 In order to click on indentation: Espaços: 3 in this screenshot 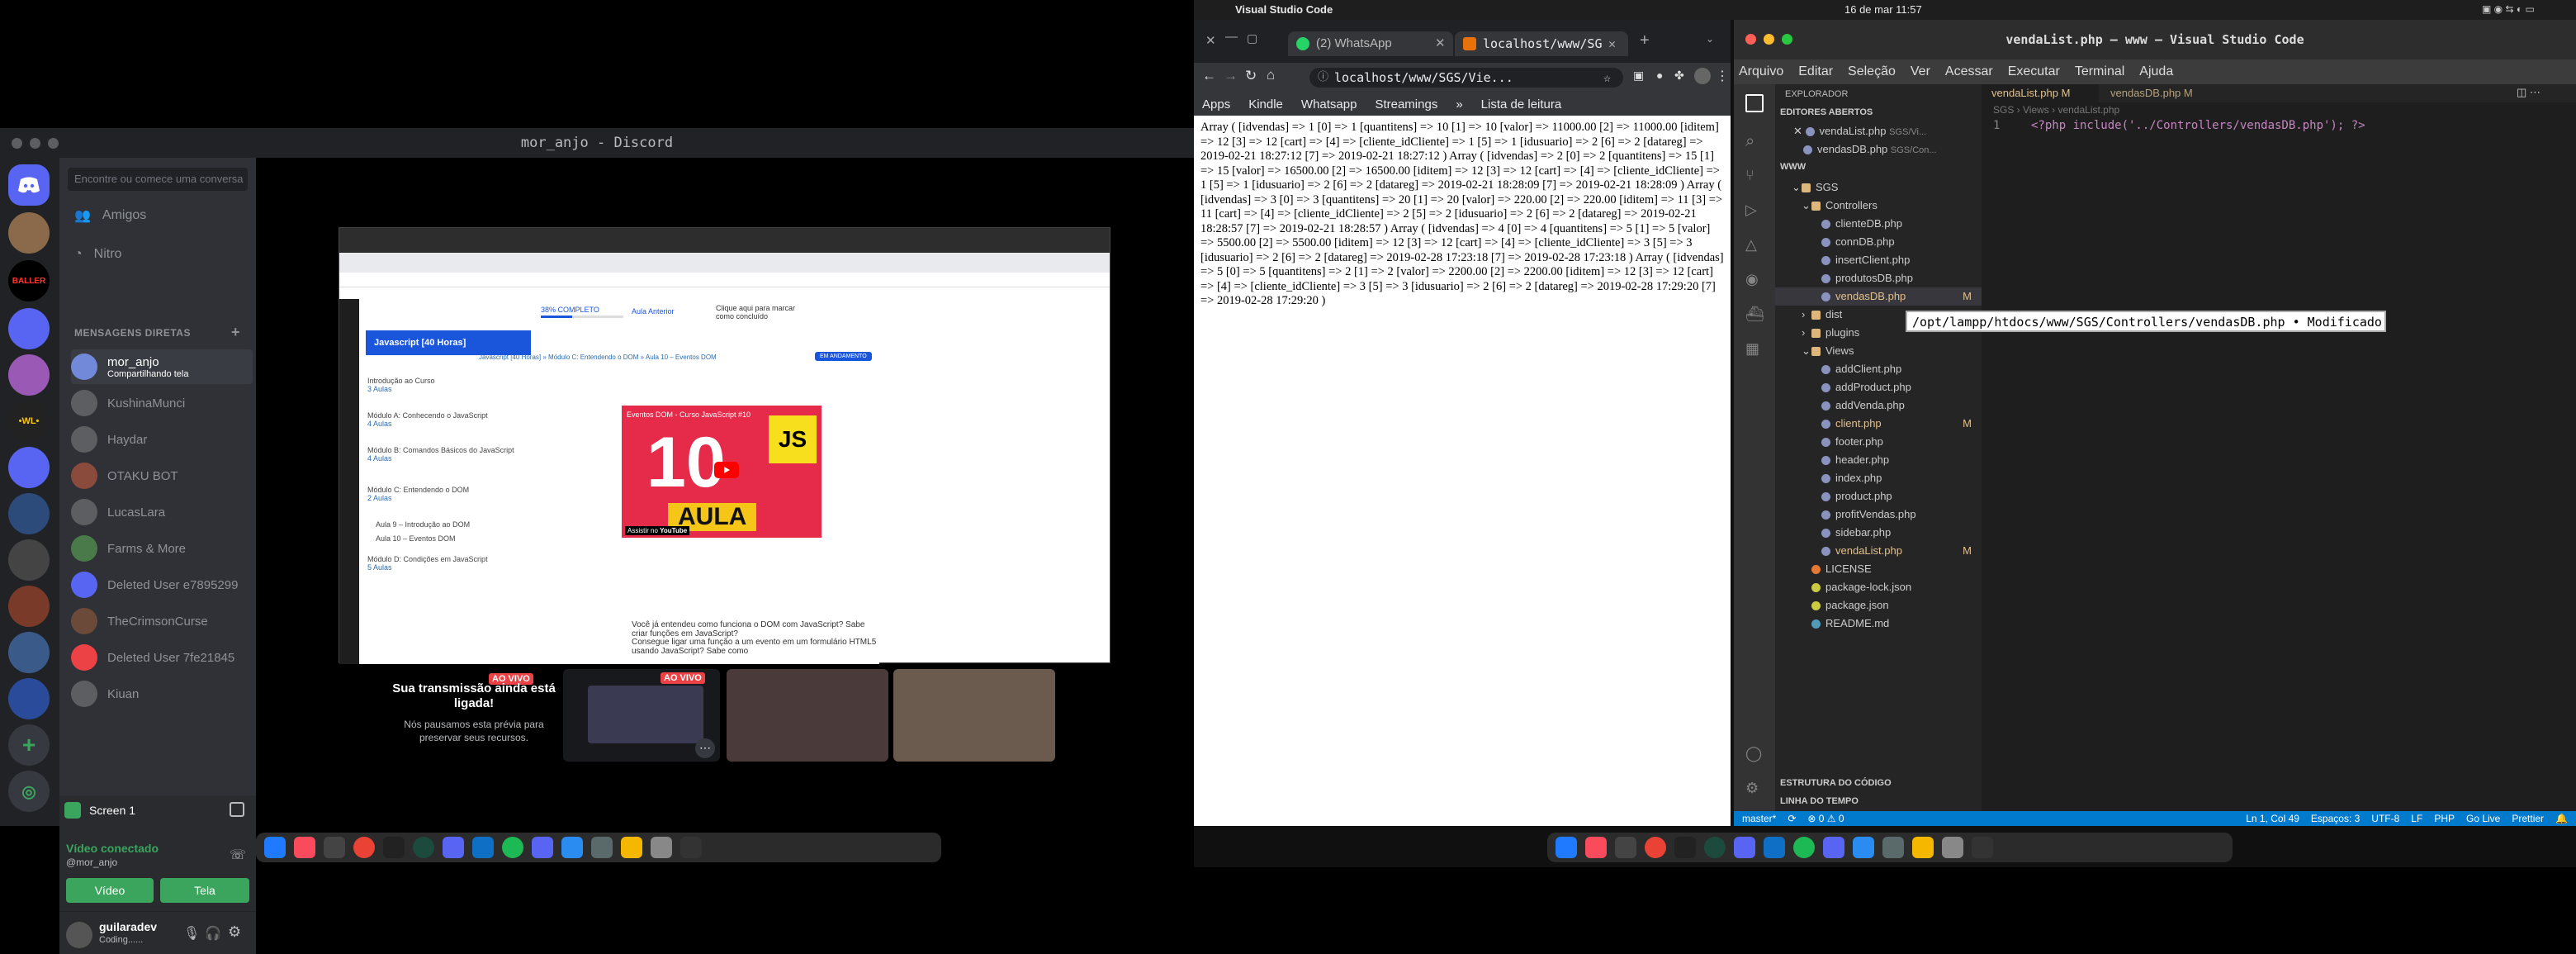, I will do `click(2335, 819)`.